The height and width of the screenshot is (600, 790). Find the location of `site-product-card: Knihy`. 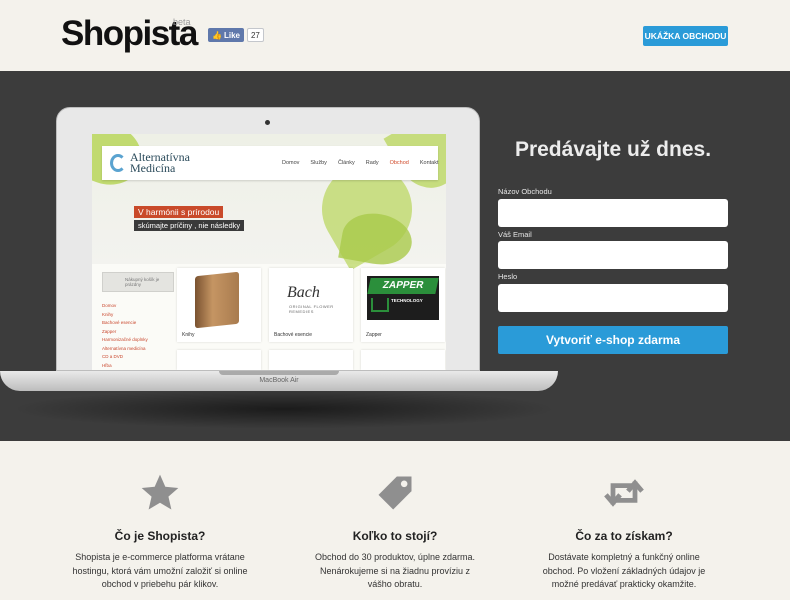

site-product-card: Knihy is located at coordinates (219, 305).